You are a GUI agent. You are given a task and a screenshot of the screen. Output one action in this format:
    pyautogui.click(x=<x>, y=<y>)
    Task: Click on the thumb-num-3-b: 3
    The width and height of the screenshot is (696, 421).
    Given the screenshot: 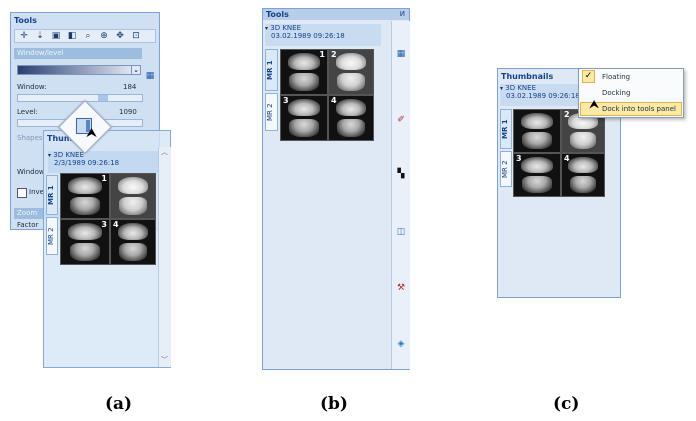 What is the action you would take?
    pyautogui.click(x=286, y=100)
    